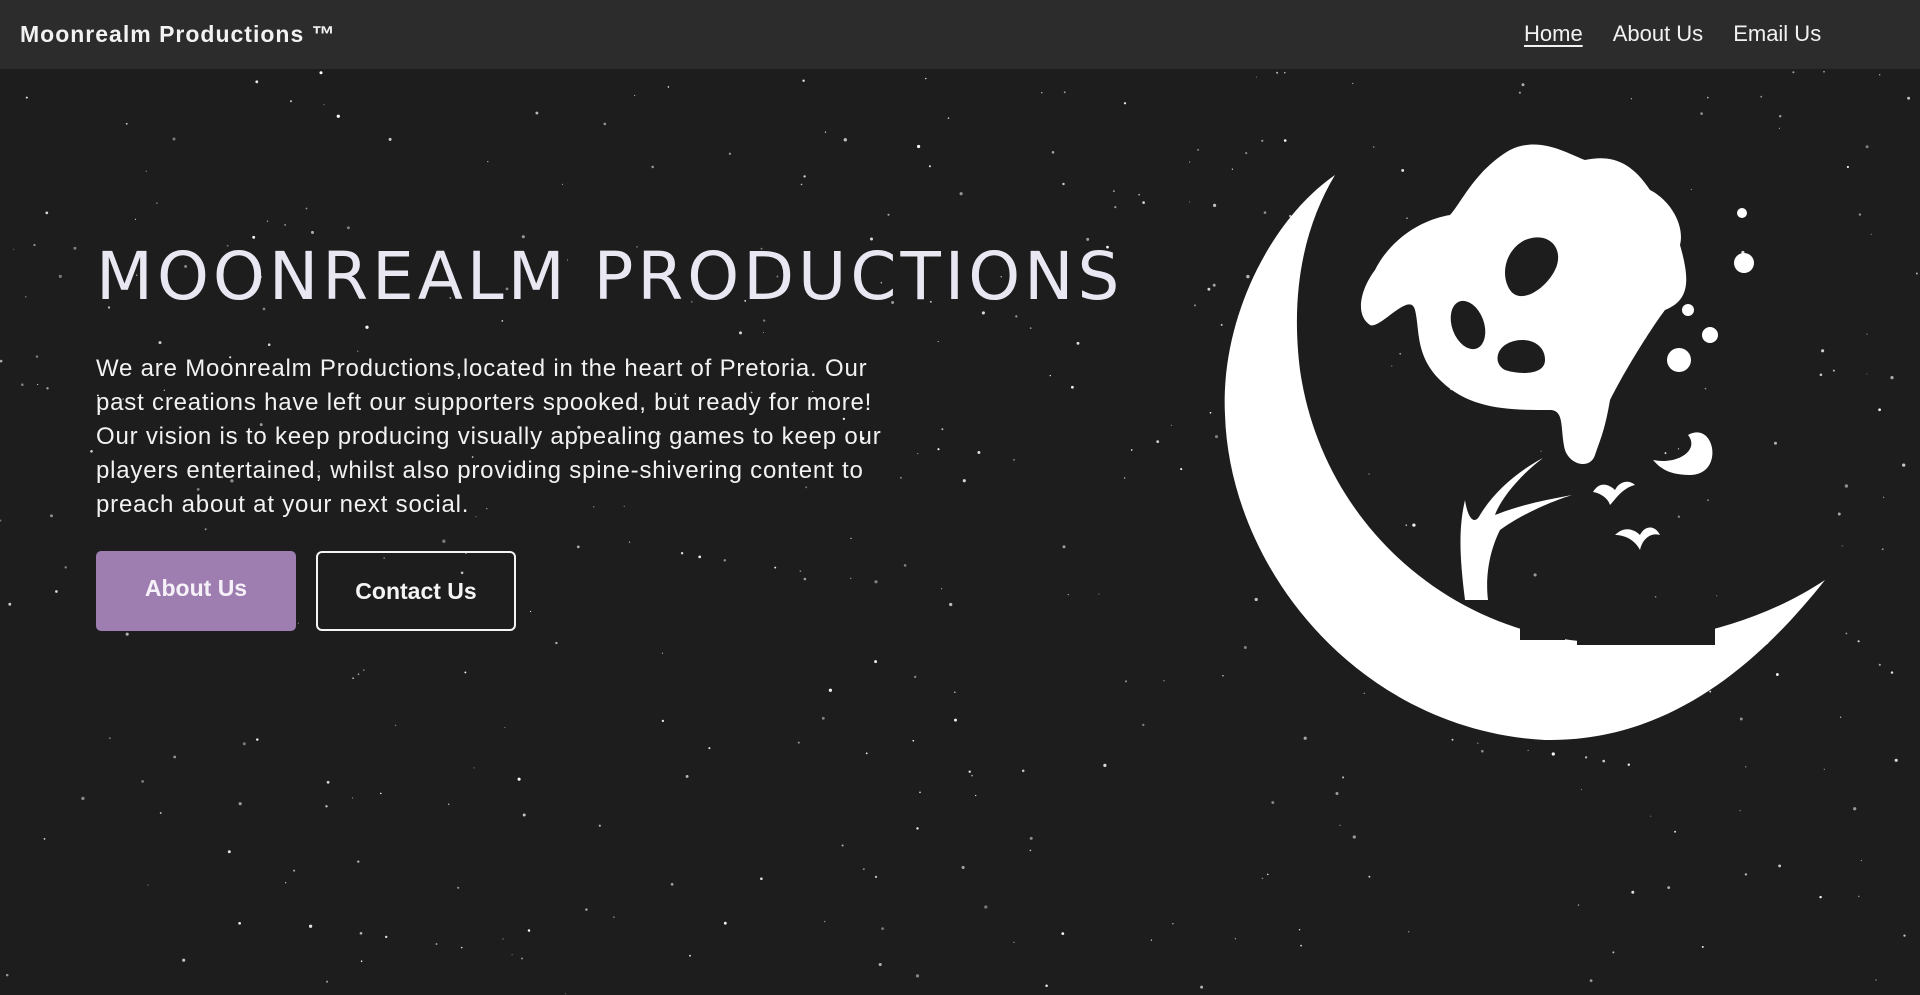  I want to click on brand-name: Moonrealm Productions ™, so click(178, 34).